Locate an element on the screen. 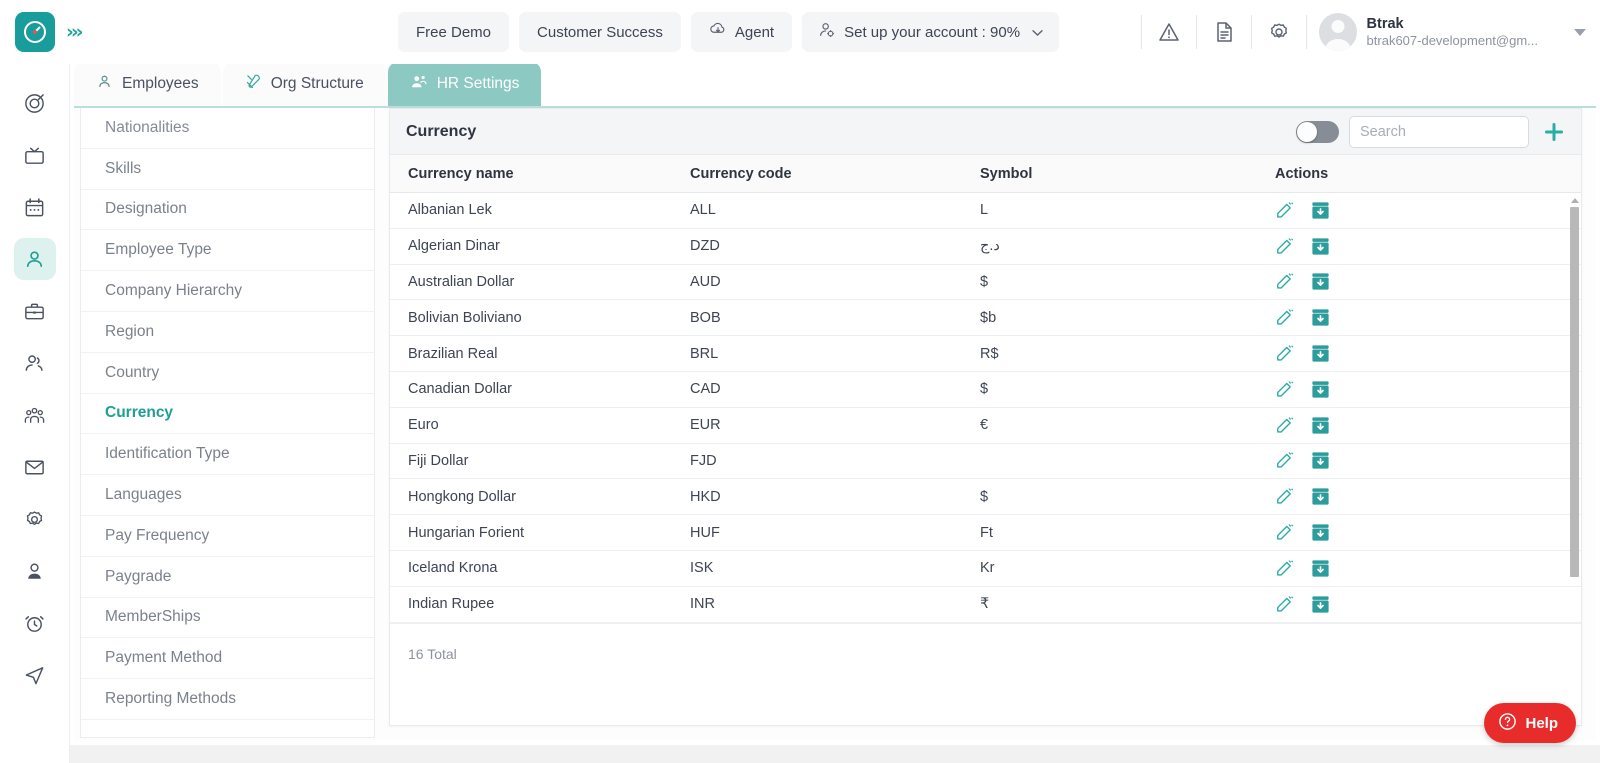 The width and height of the screenshot is (1600, 763). sidebar-item-label: Languages is located at coordinates (143, 495).